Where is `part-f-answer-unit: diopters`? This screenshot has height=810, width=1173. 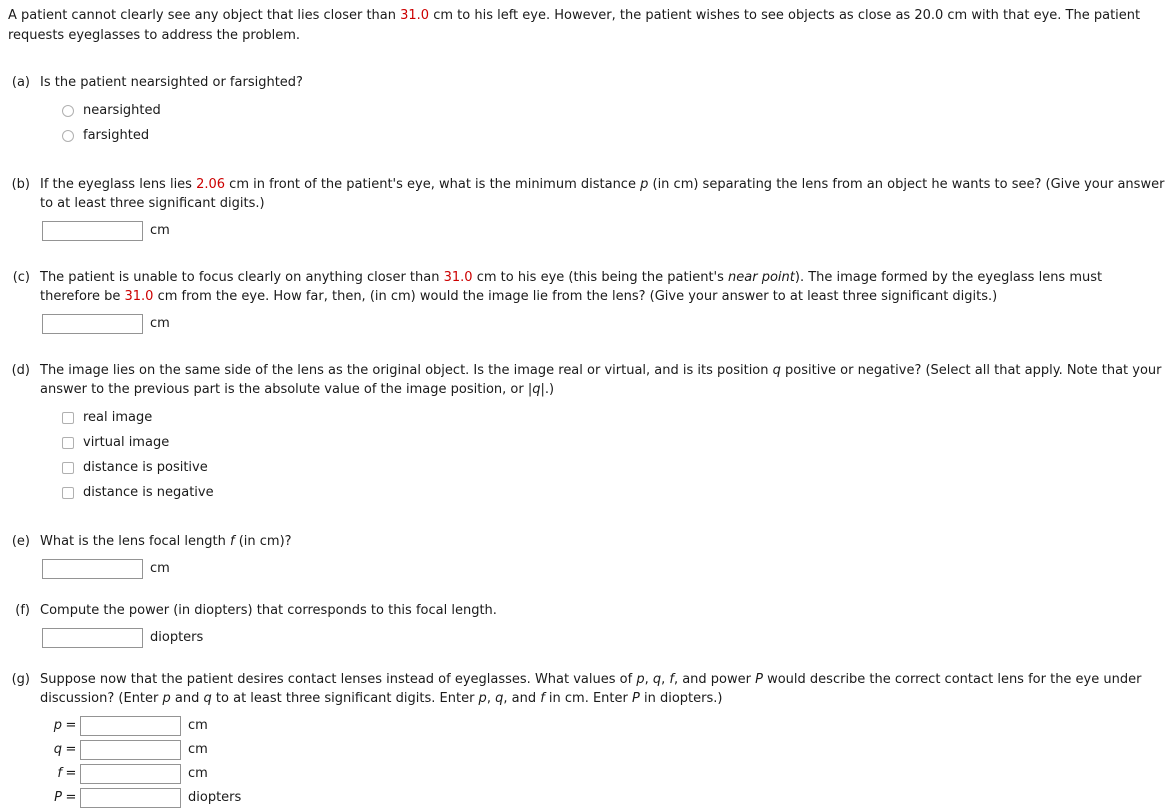 part-f-answer-unit: diopters is located at coordinates (177, 637).